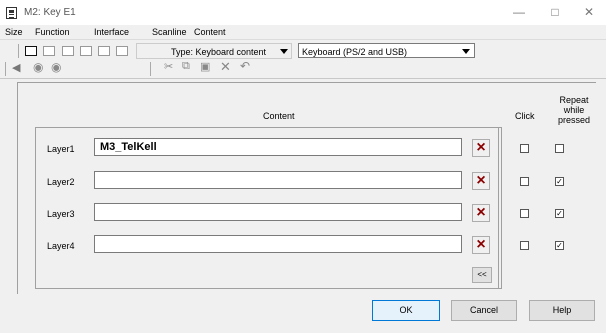 This screenshot has width=606, height=333. What do you see at coordinates (225, 66) in the screenshot?
I see `delete-icon: ✕` at bounding box center [225, 66].